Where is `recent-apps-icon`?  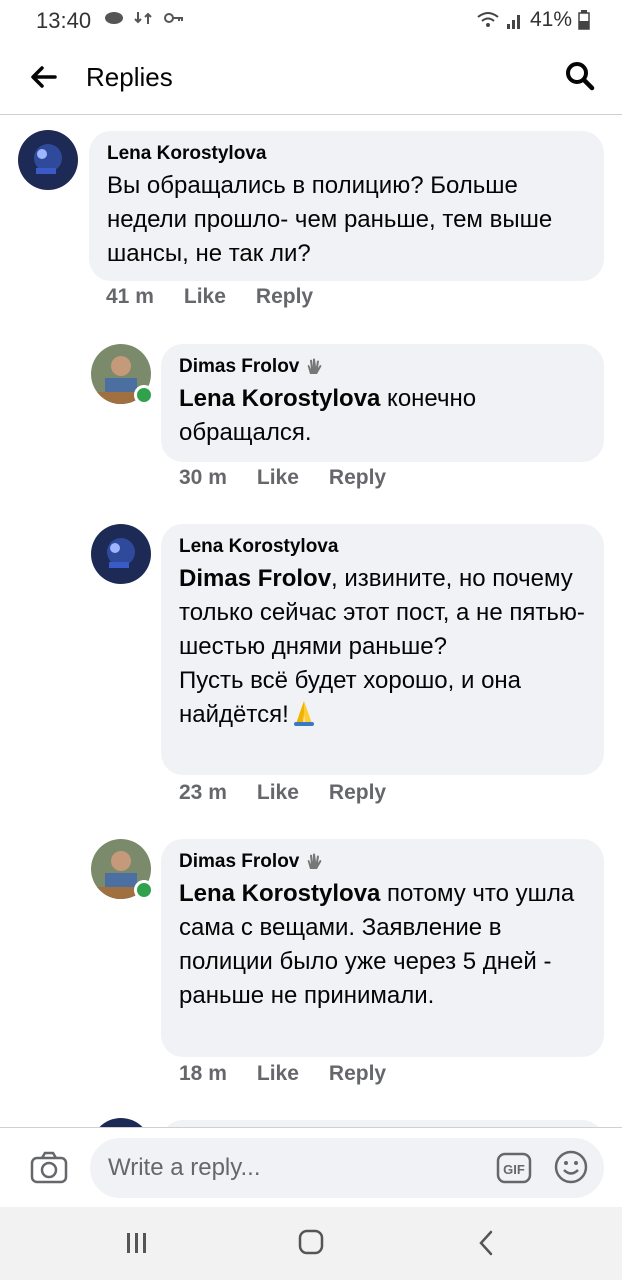
recent-apps-icon is located at coordinates (137, 1243).